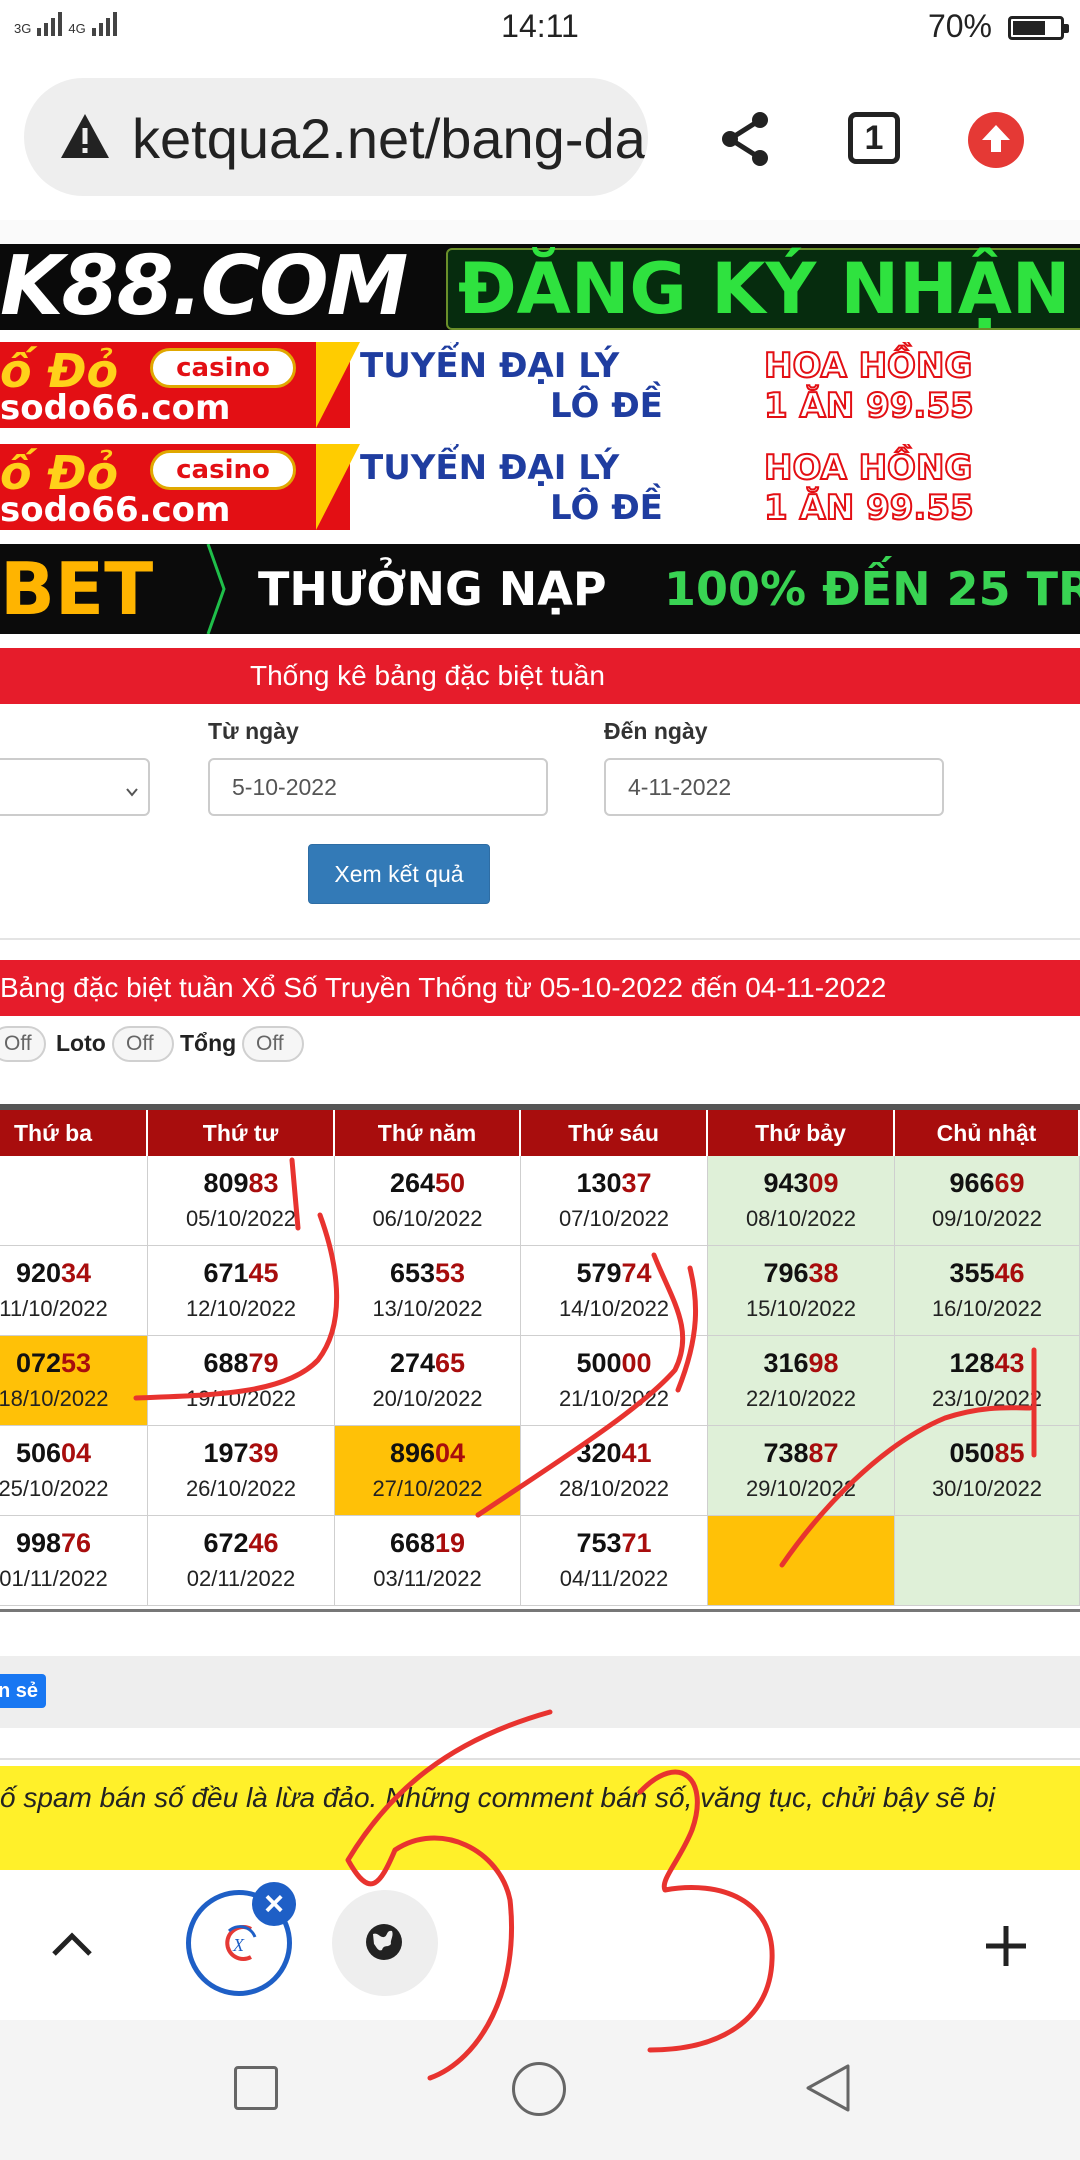 The height and width of the screenshot is (2160, 1080). Describe the element at coordinates (1006, 1946) in the screenshot. I see `plus-icon` at that location.